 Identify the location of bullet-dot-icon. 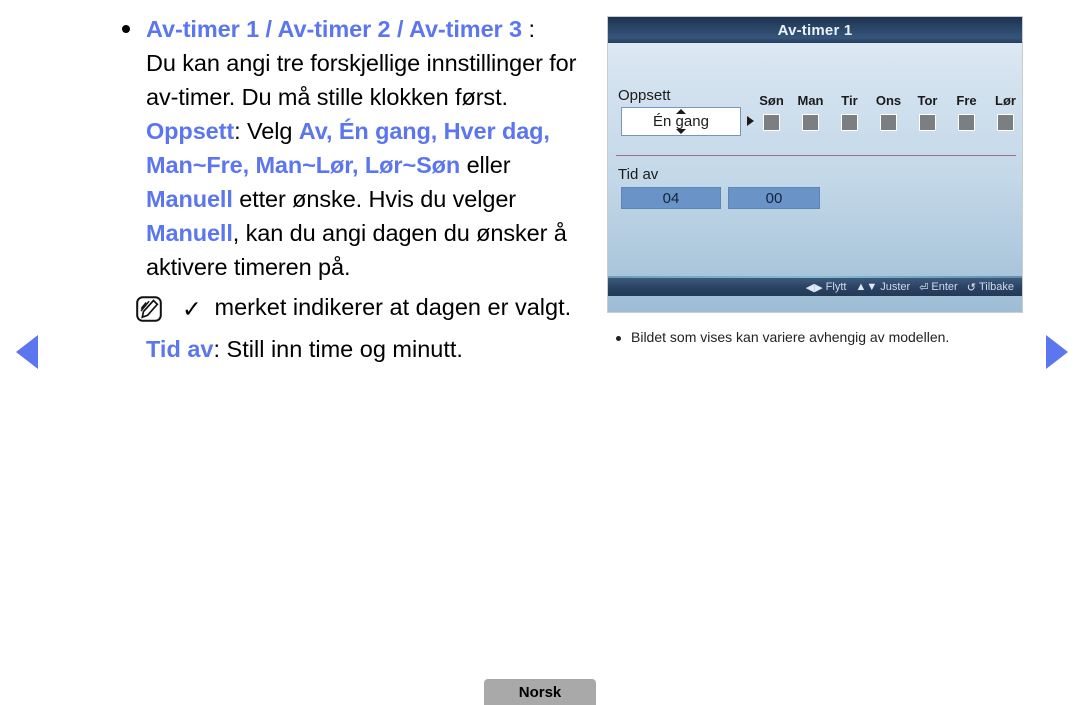
(126, 29).